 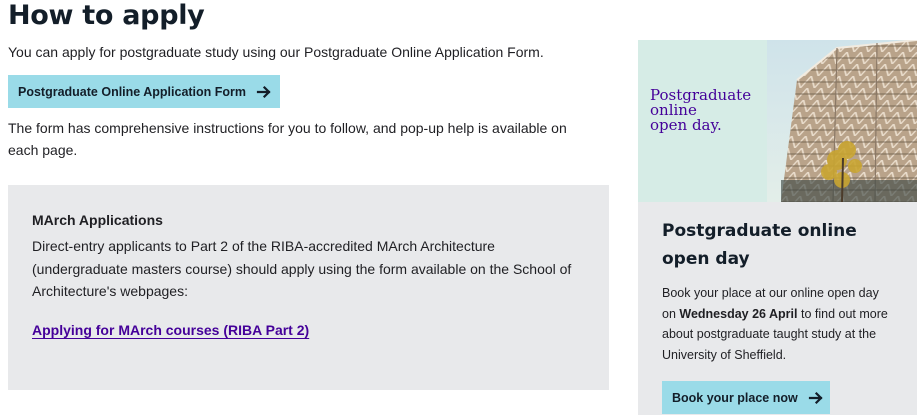 What do you see at coordinates (842, 121) in the screenshot?
I see `building-illustration` at bounding box center [842, 121].